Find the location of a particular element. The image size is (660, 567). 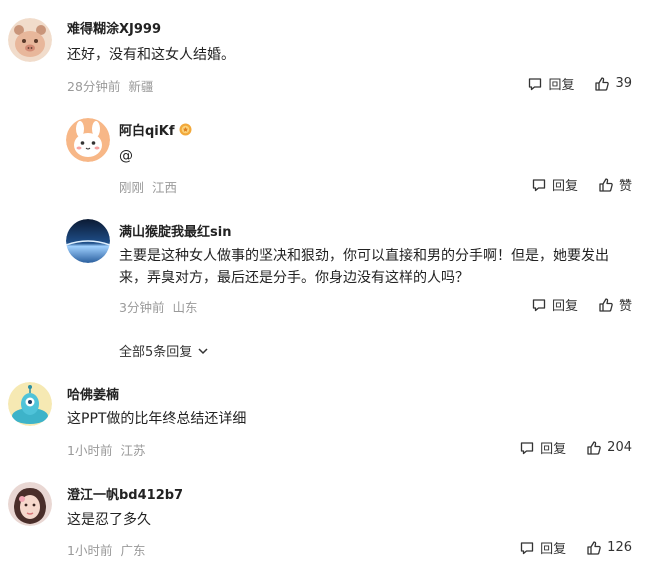

location: 广东 is located at coordinates (133, 550).